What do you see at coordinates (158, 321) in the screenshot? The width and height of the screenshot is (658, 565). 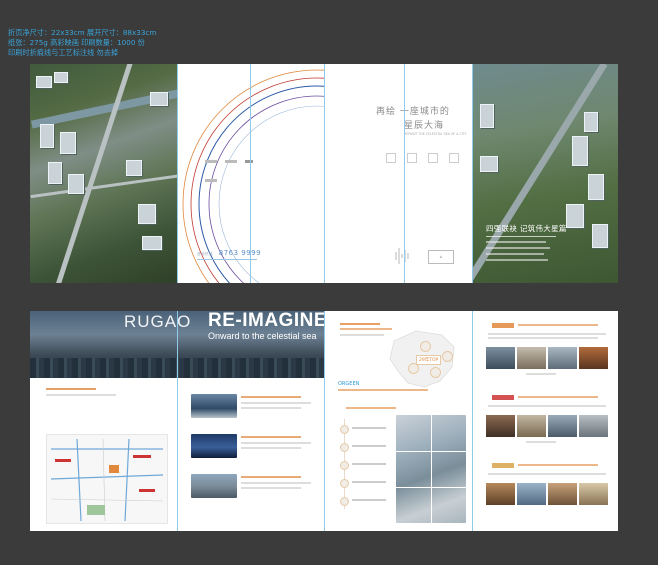 I see `banner-city: RUGAO` at bounding box center [158, 321].